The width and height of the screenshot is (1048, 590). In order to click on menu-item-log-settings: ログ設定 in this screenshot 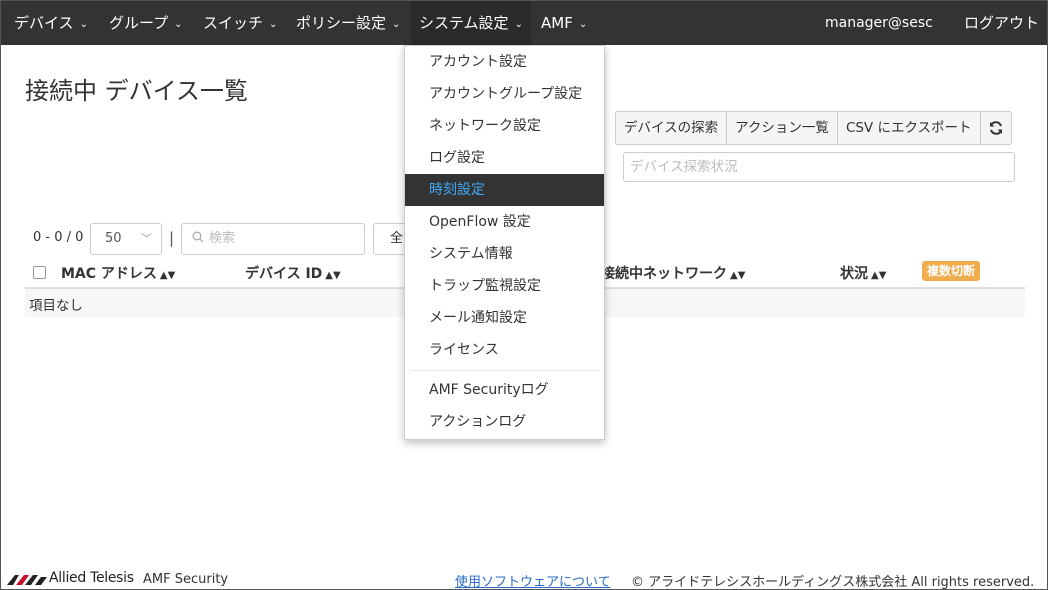, I will do `click(504, 158)`.